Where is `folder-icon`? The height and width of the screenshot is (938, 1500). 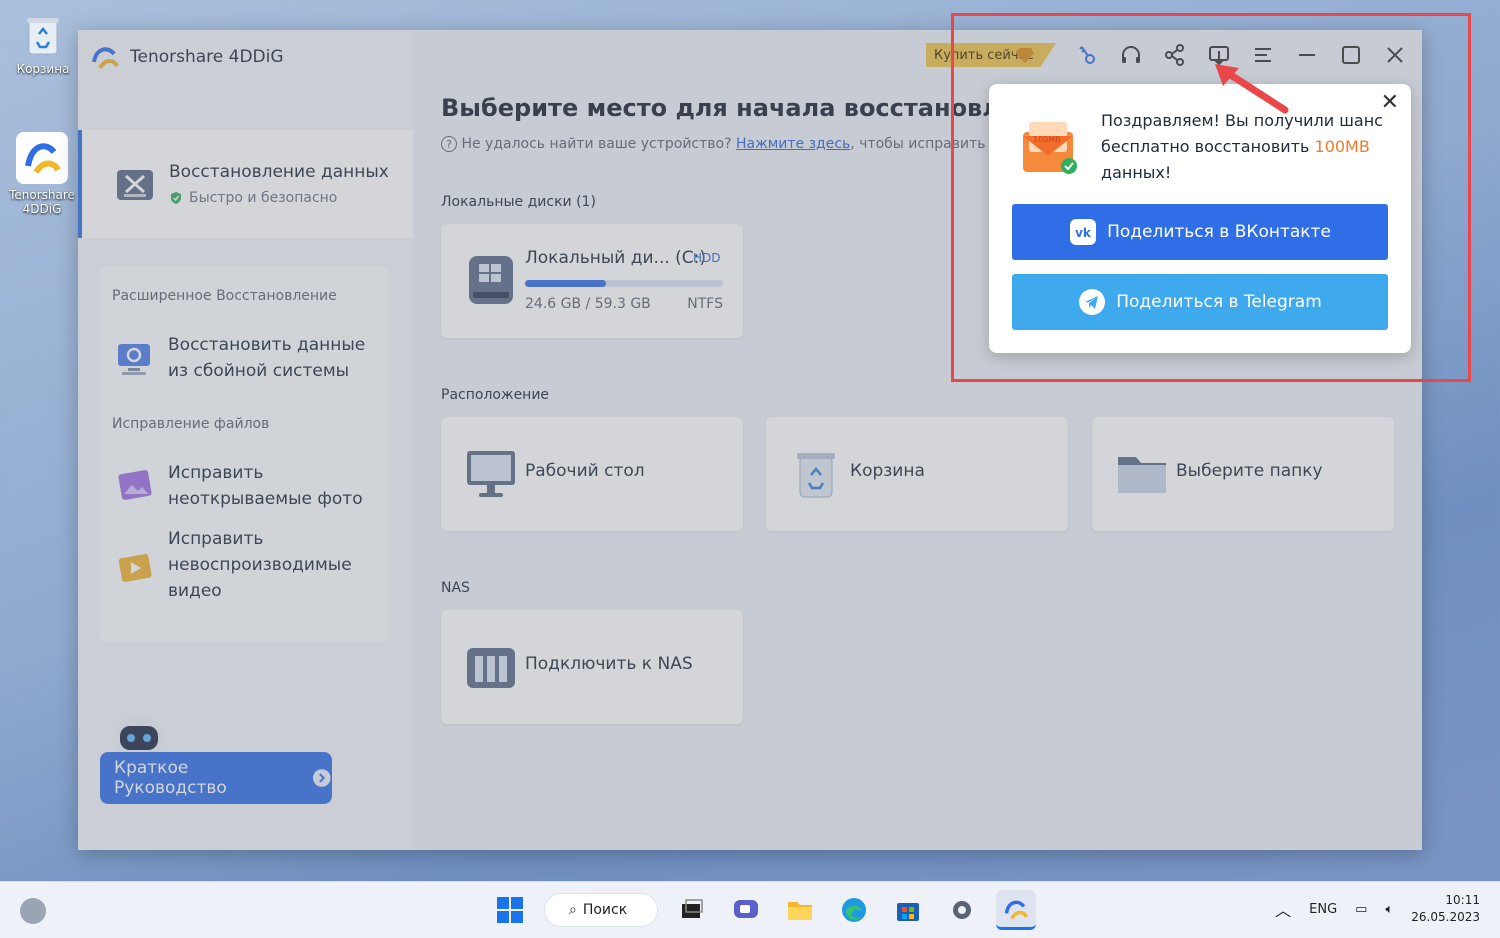
folder-icon is located at coordinates (800, 911).